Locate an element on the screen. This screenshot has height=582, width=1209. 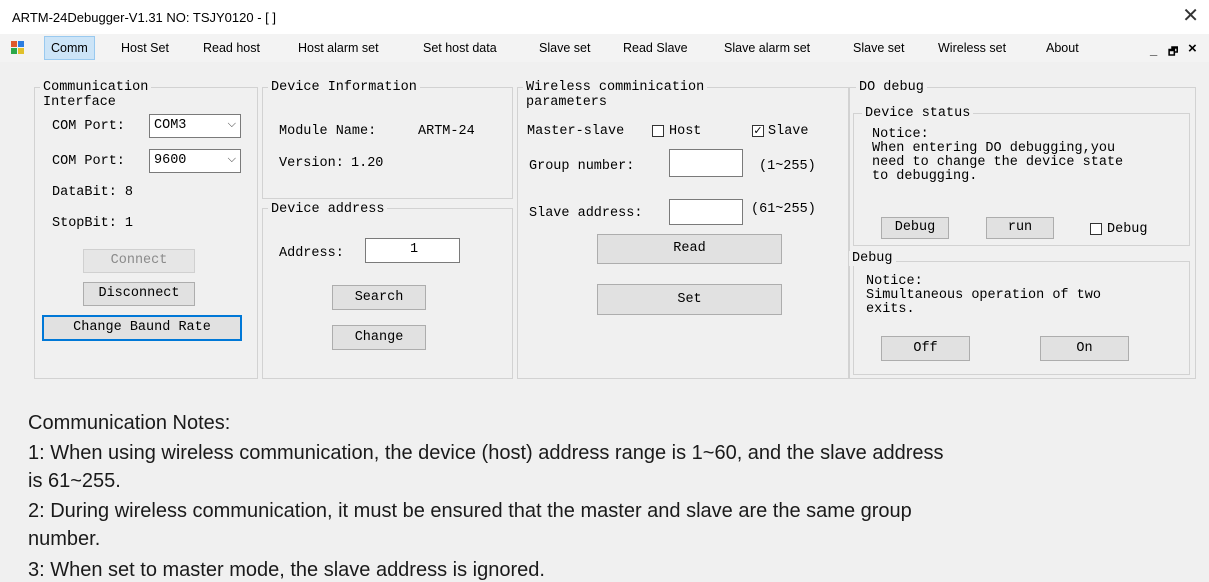
debug-checkbox-label: Debug is located at coordinates (1127, 229).